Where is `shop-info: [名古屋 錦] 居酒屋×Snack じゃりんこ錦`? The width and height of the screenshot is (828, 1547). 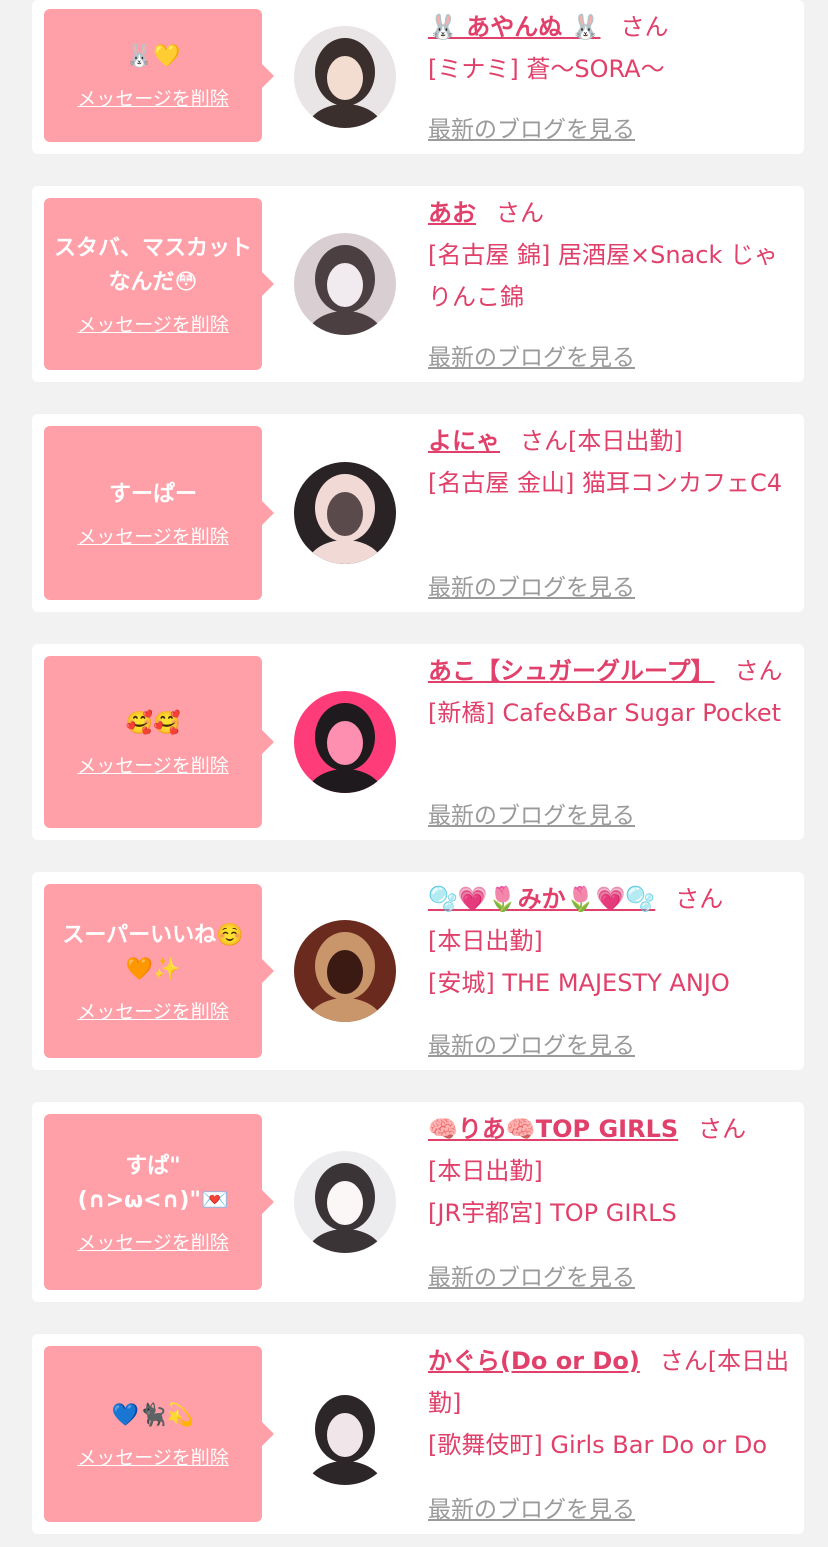 shop-info: [名古屋 錦] 居酒屋×Snack じゃりんこ錦 is located at coordinates (603, 276).